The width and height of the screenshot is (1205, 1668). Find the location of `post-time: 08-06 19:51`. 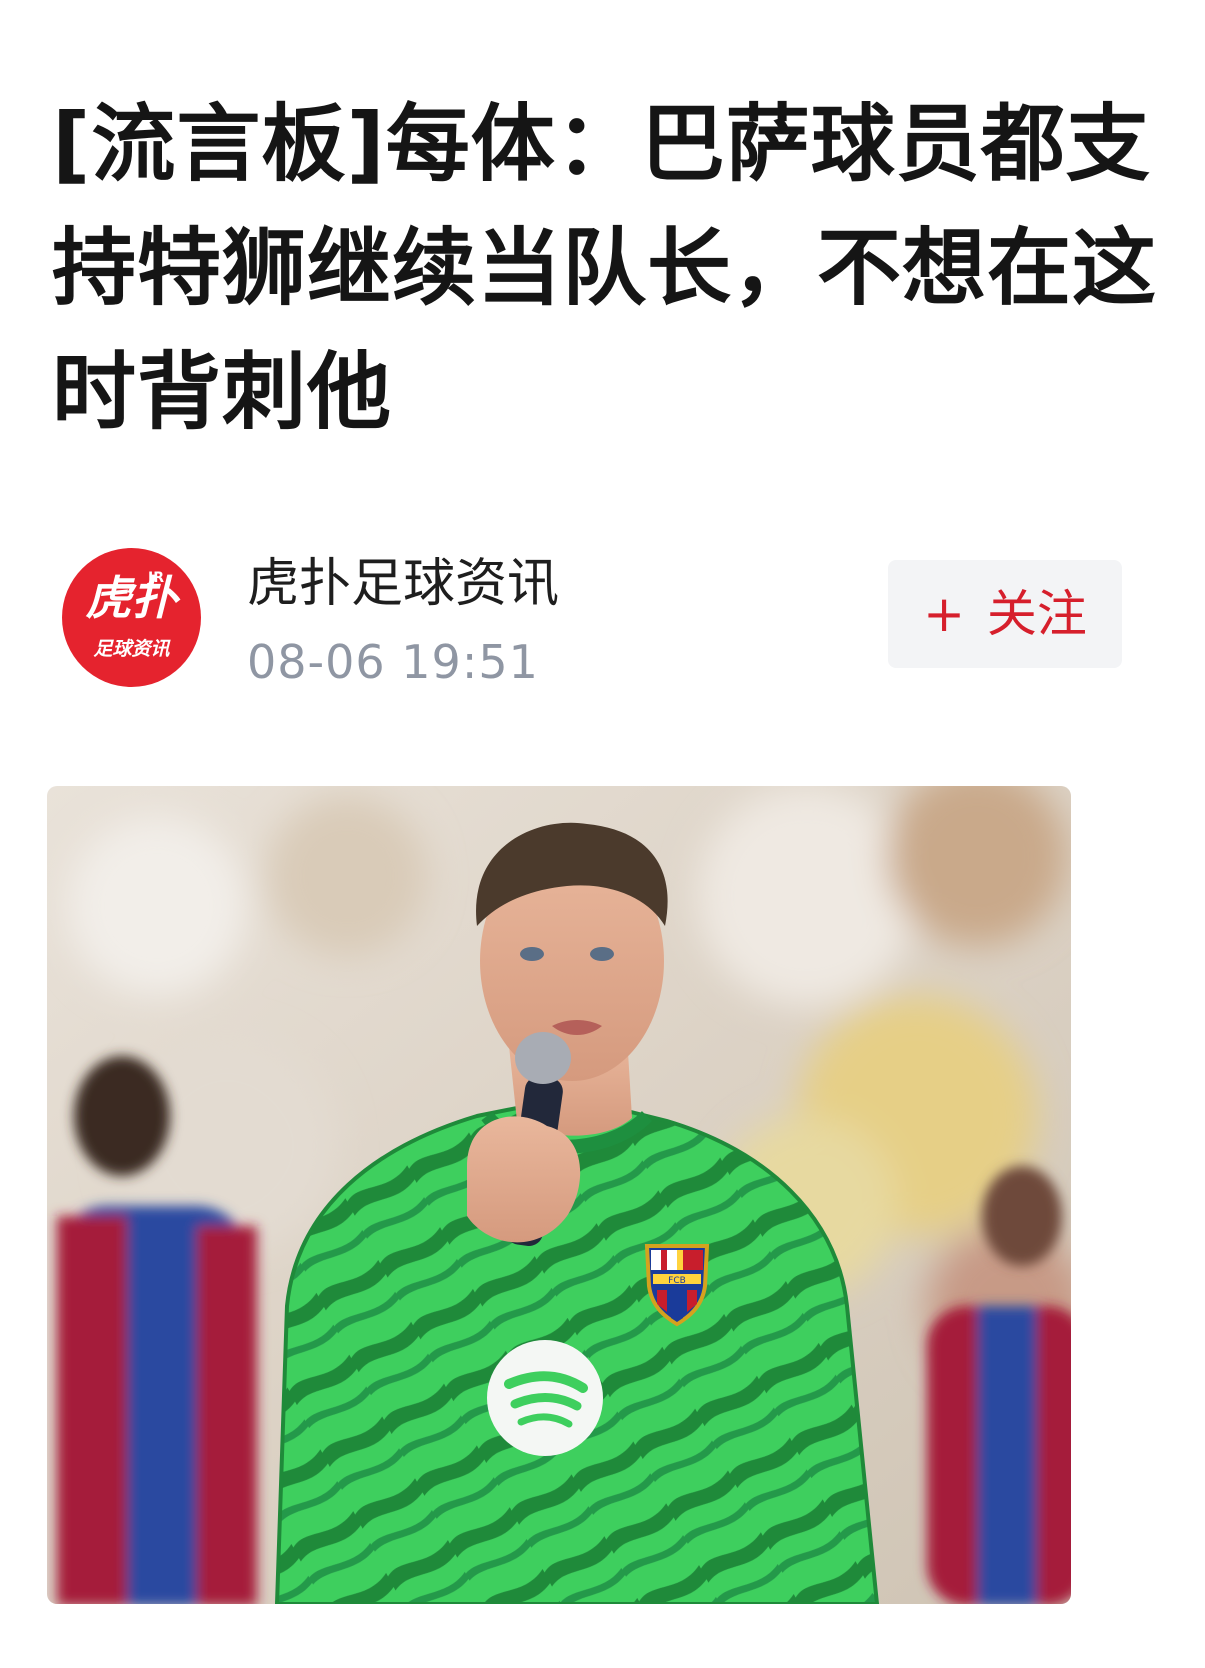

post-time: 08-06 19:51 is located at coordinates (393, 662).